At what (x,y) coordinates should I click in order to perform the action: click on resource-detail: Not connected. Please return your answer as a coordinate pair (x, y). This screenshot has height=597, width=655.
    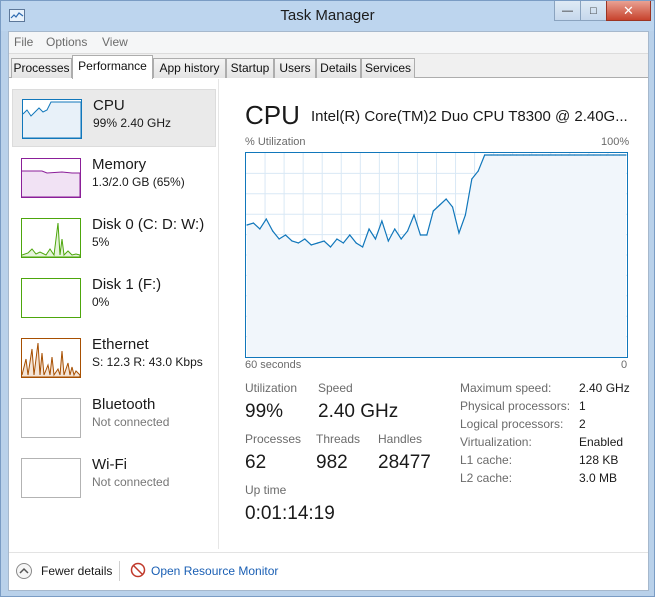
    Looking at the image, I should click on (131, 422).